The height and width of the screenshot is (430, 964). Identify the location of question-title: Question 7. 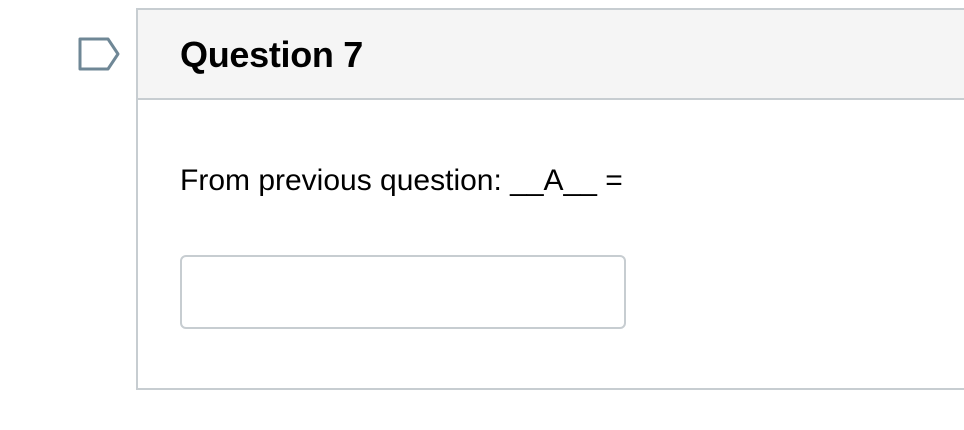
(272, 54).